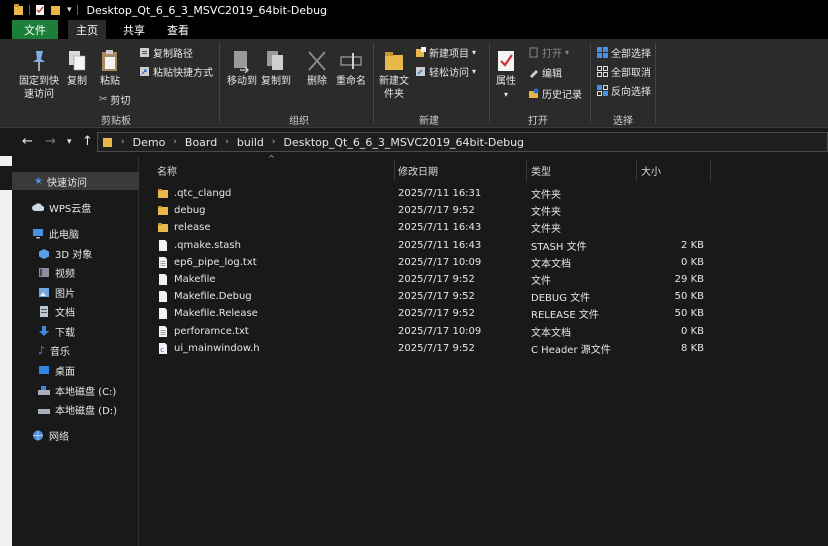 The image size is (828, 546). Describe the element at coordinates (484, 262) in the screenshot. I see `table-row: ep6_pipe_log.txt 2025/7/17 10:09 文本文档 0 KB` at that location.